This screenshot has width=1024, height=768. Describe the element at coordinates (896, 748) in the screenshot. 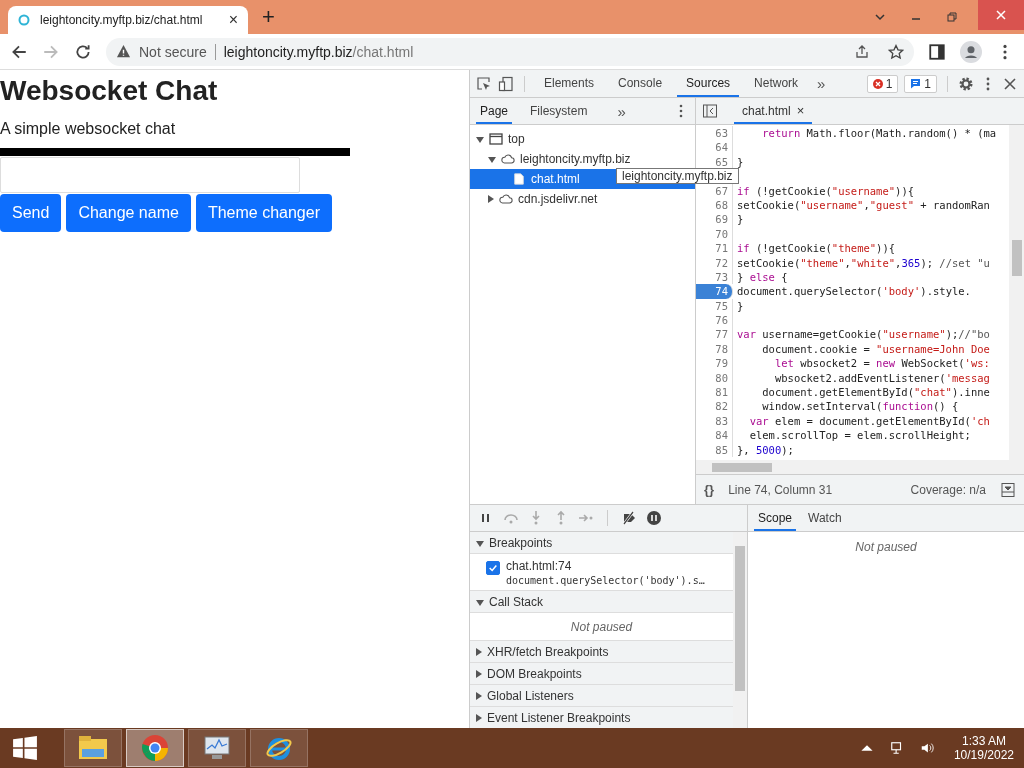

I see `network-icon` at that location.